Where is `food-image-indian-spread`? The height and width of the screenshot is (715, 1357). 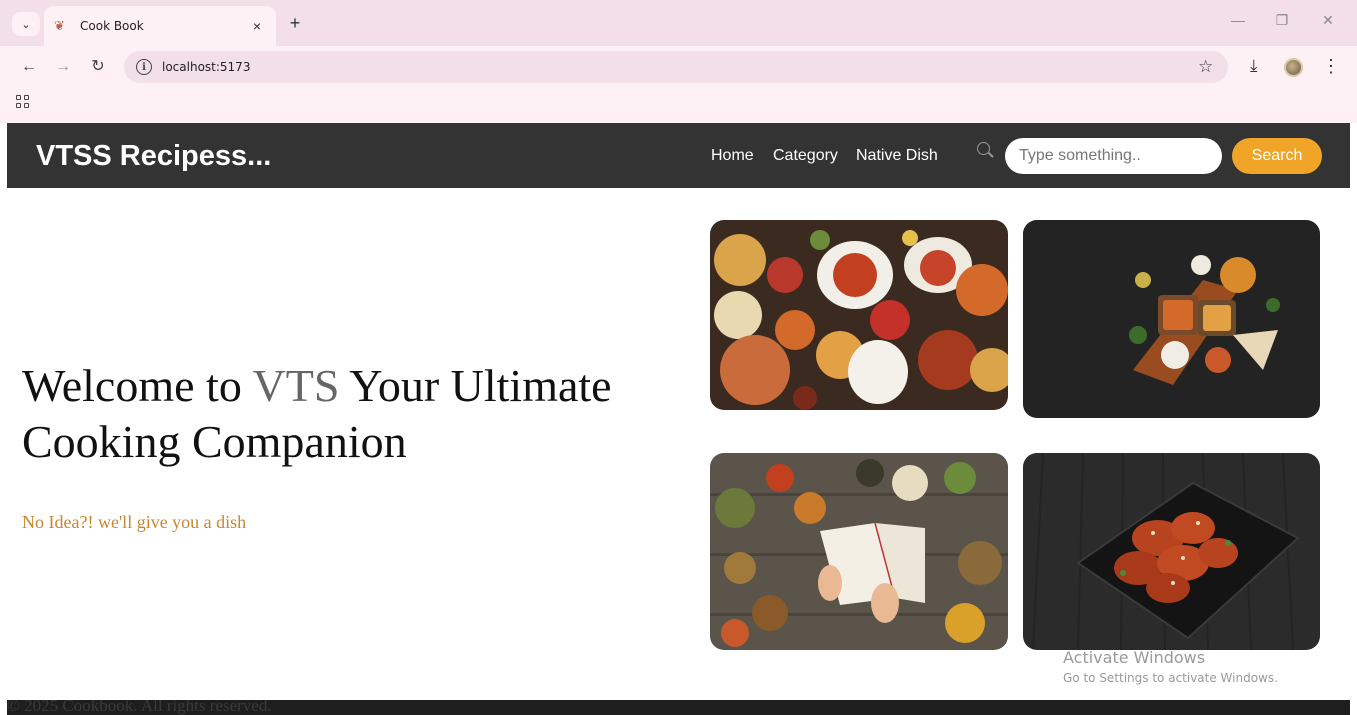 food-image-indian-spread is located at coordinates (859, 315).